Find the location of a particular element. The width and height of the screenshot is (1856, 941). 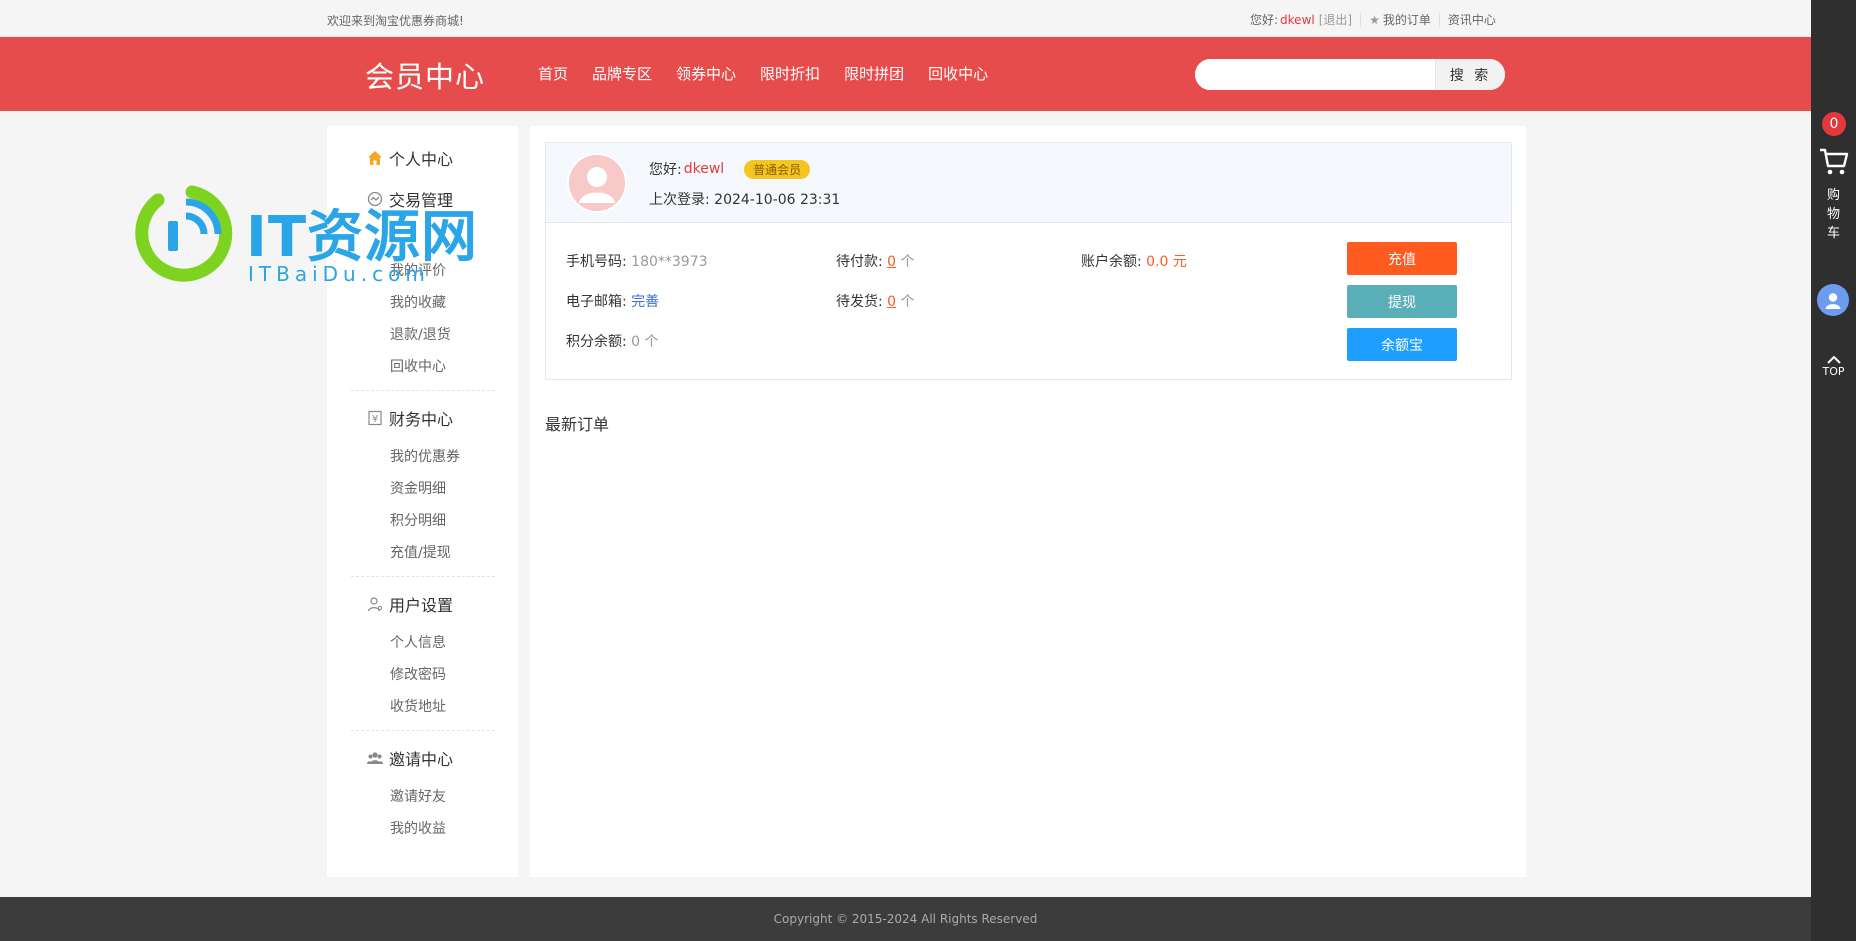

yuebao-button: 余额宝 is located at coordinates (1402, 344).